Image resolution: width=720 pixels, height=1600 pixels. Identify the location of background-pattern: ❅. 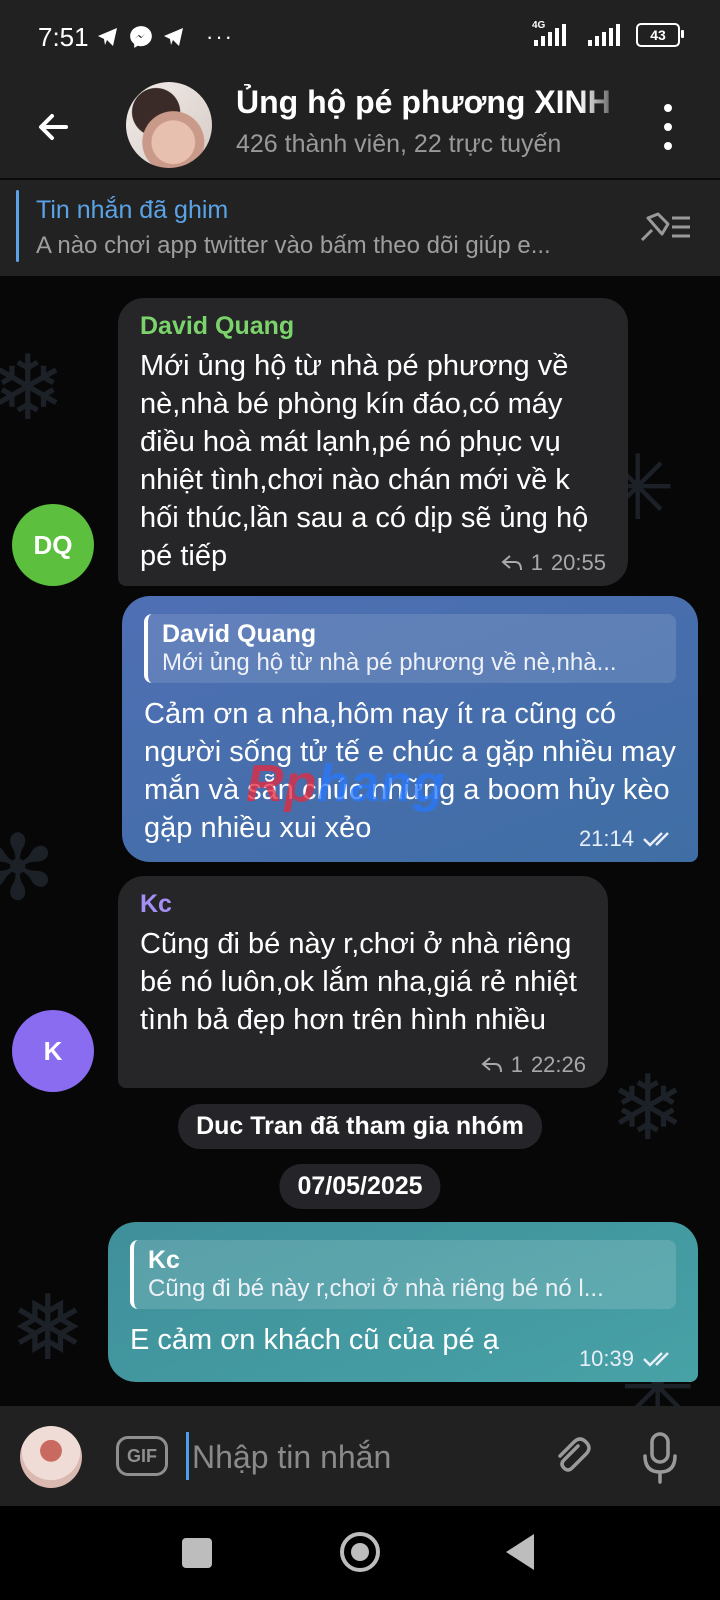
(48, 1329).